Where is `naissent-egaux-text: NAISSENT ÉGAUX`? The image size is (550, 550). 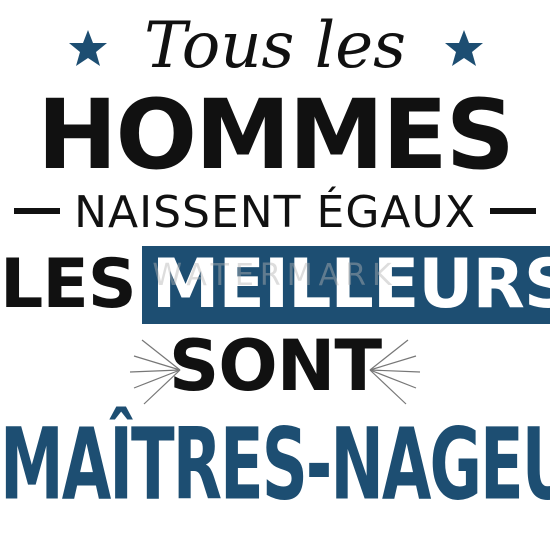
naissent-egaux-text: NAISSENT ÉGAUX is located at coordinates (275, 212).